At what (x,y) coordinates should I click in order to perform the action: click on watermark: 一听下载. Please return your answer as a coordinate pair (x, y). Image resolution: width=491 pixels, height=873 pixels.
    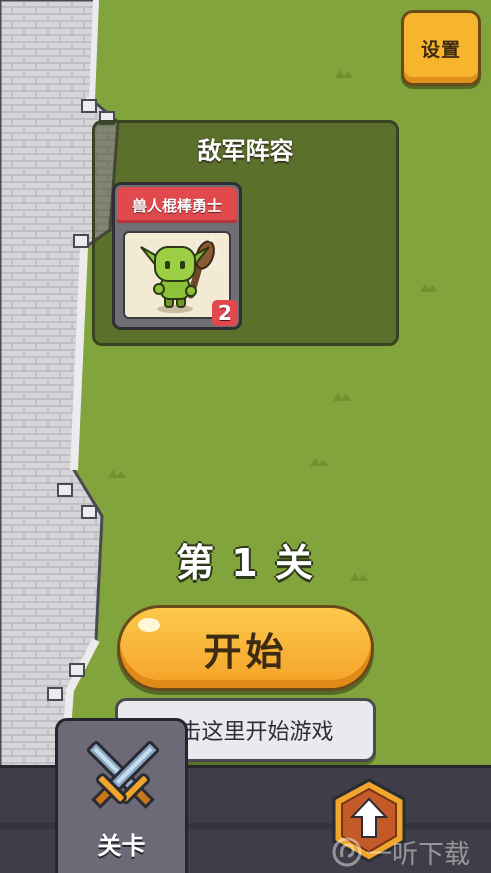
    Looking at the image, I should click on (411, 852).